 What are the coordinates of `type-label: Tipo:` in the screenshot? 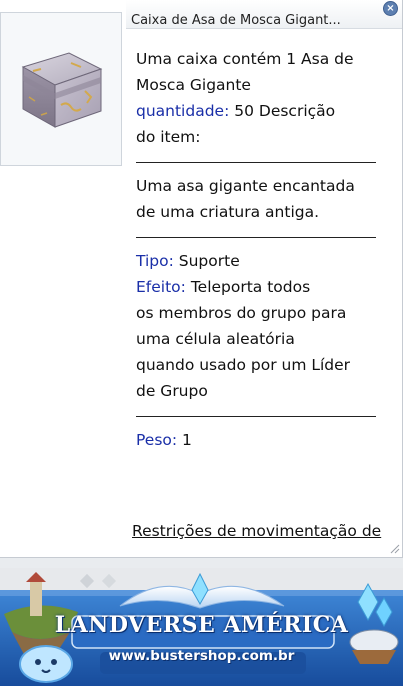 It's located at (155, 261).